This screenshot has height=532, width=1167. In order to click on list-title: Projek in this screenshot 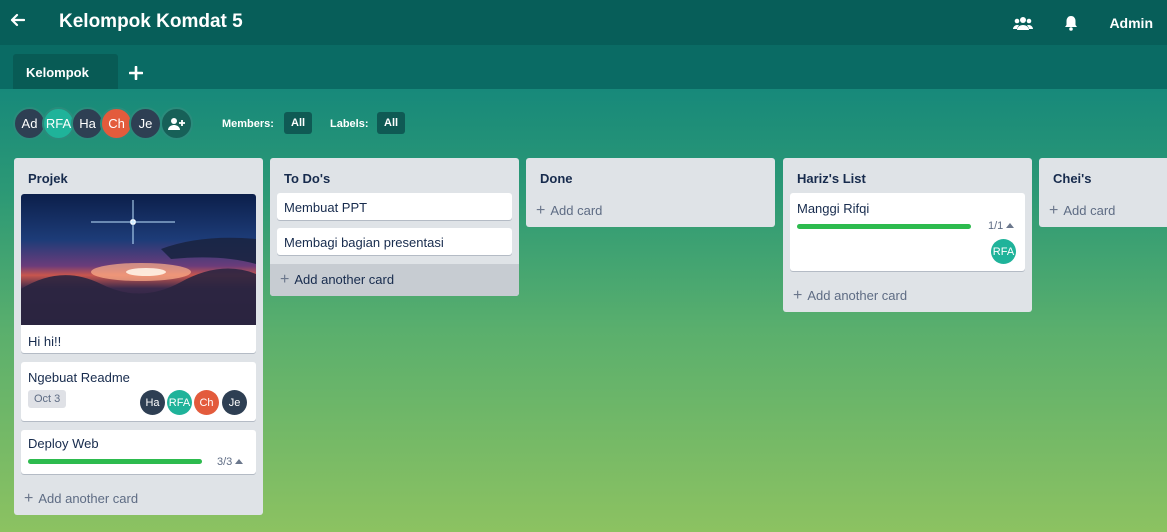, I will do `click(138, 175)`.